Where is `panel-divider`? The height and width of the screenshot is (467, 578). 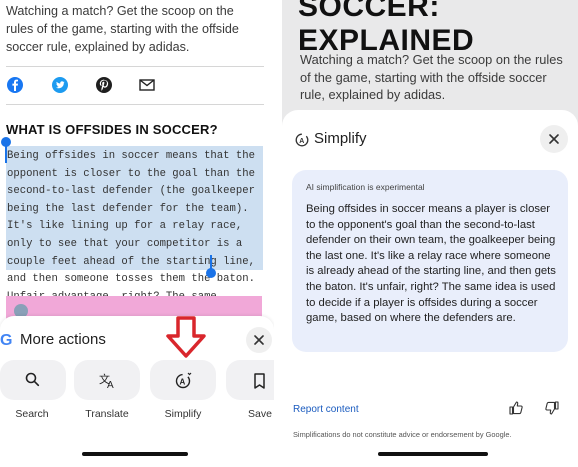 panel-divider is located at coordinates (278, 233).